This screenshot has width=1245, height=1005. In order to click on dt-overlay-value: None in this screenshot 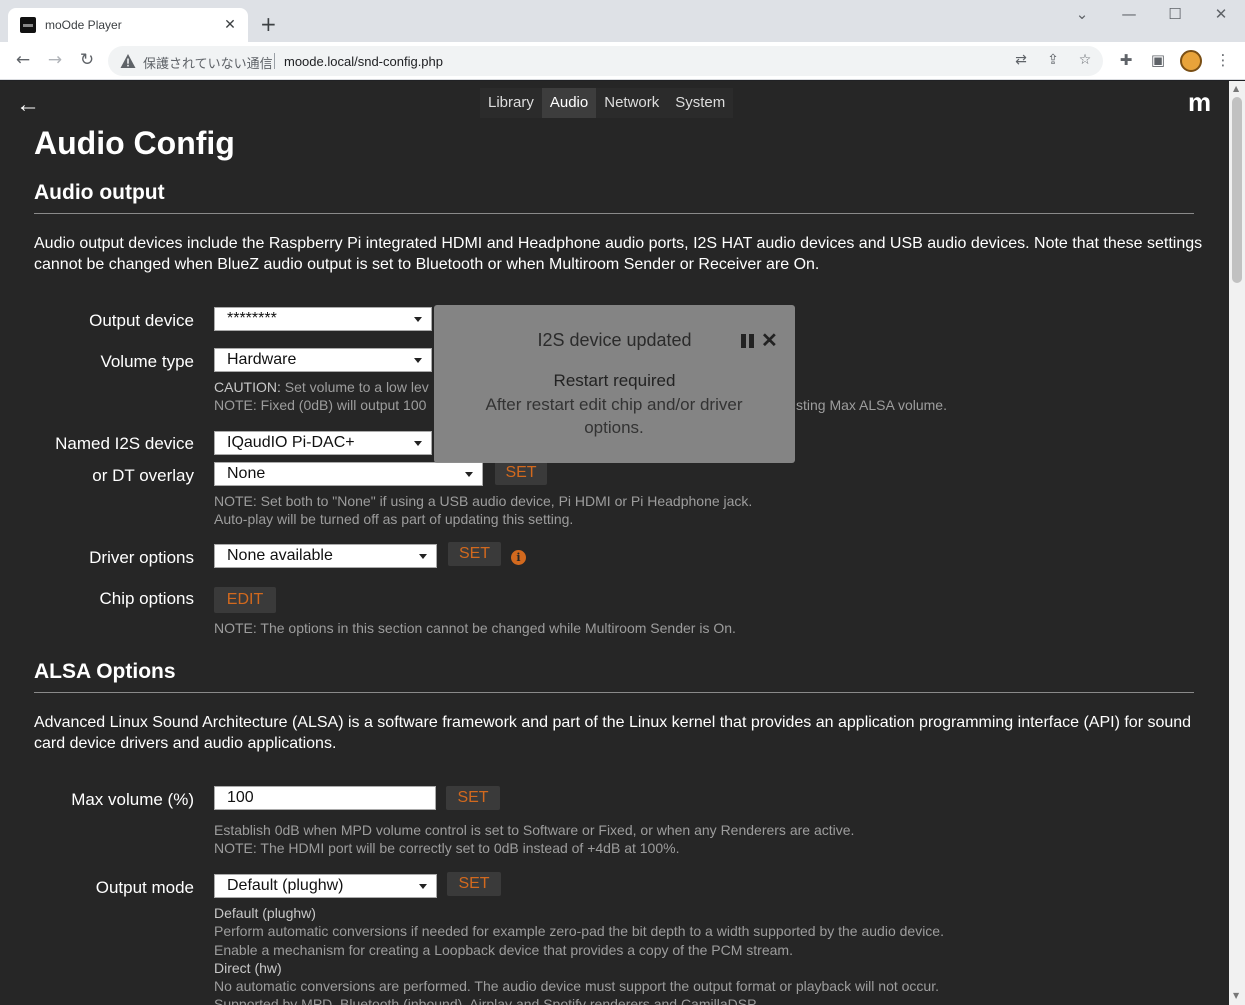, I will do `click(246, 473)`.